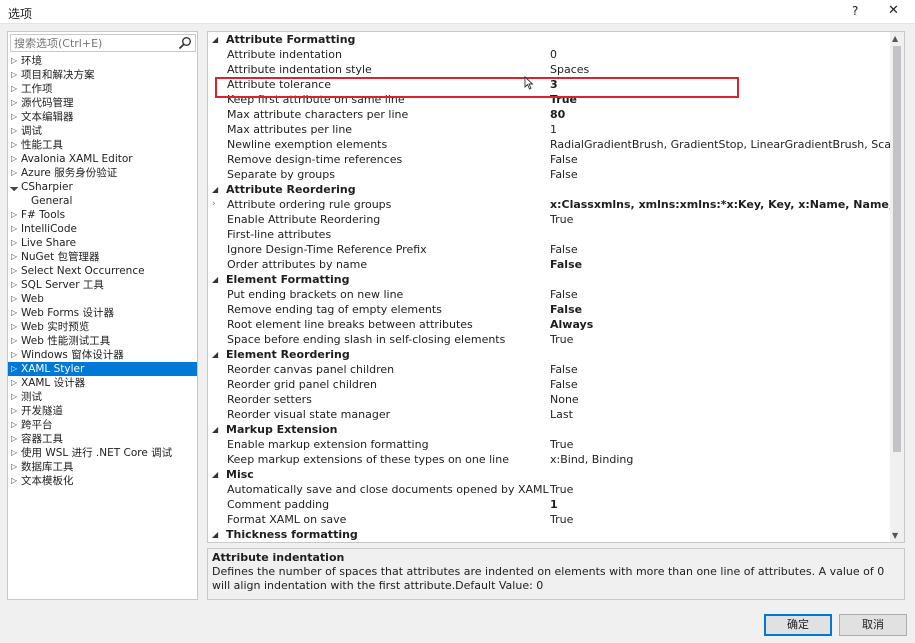  What do you see at coordinates (873, 625) in the screenshot?
I see `cancel-button: 取消` at bounding box center [873, 625].